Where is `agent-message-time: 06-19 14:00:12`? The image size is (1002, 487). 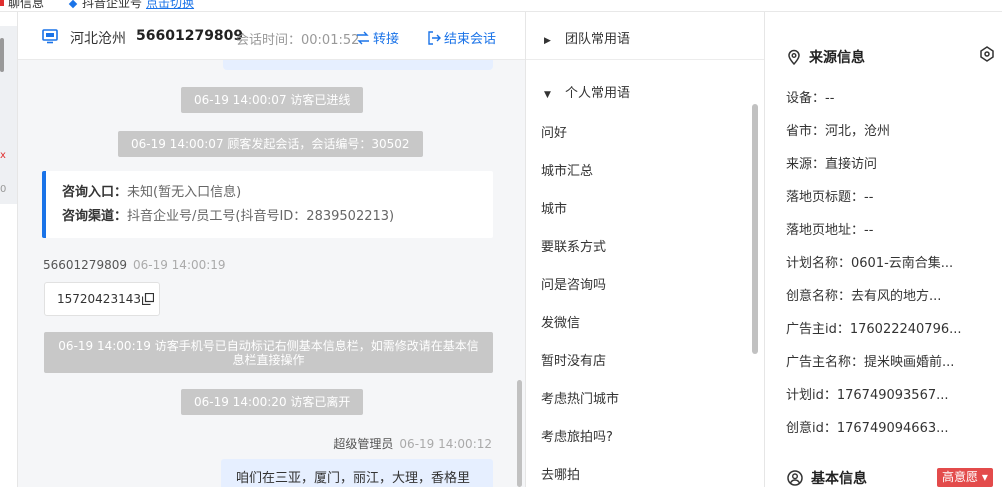
agent-message-time: 06-19 14:00:12 is located at coordinates (445, 444).